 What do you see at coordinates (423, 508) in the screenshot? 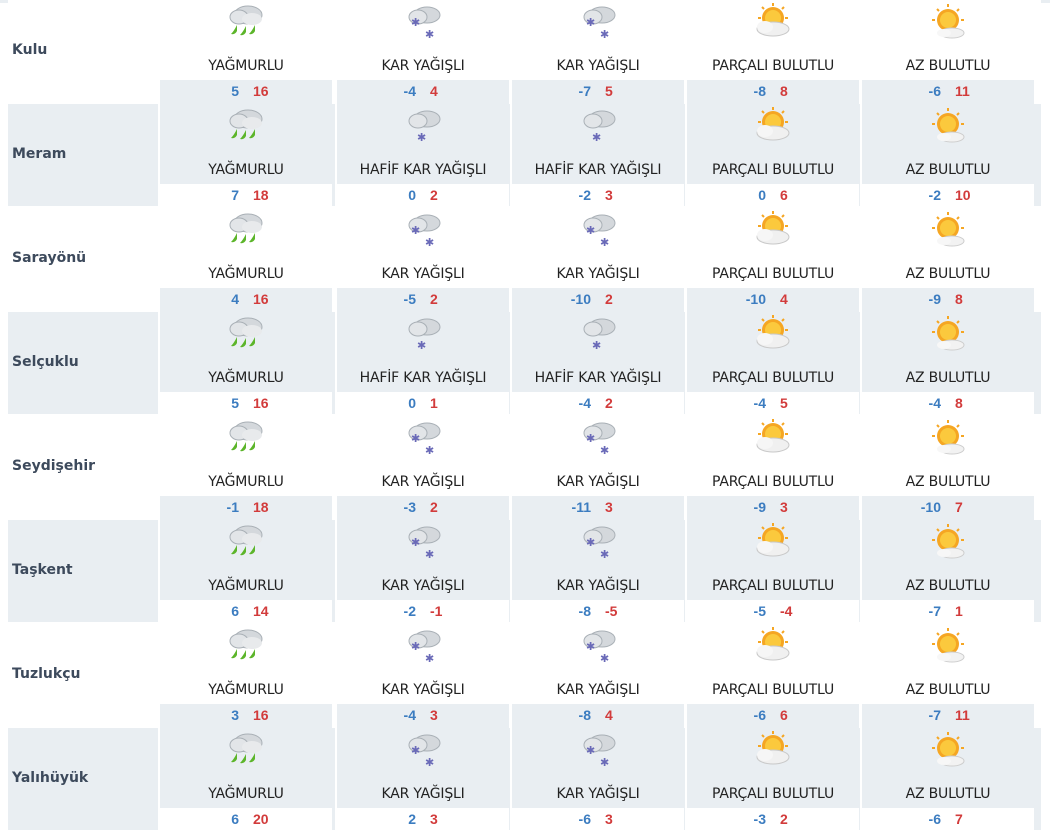
I see `temperature-band: -3 2` at bounding box center [423, 508].